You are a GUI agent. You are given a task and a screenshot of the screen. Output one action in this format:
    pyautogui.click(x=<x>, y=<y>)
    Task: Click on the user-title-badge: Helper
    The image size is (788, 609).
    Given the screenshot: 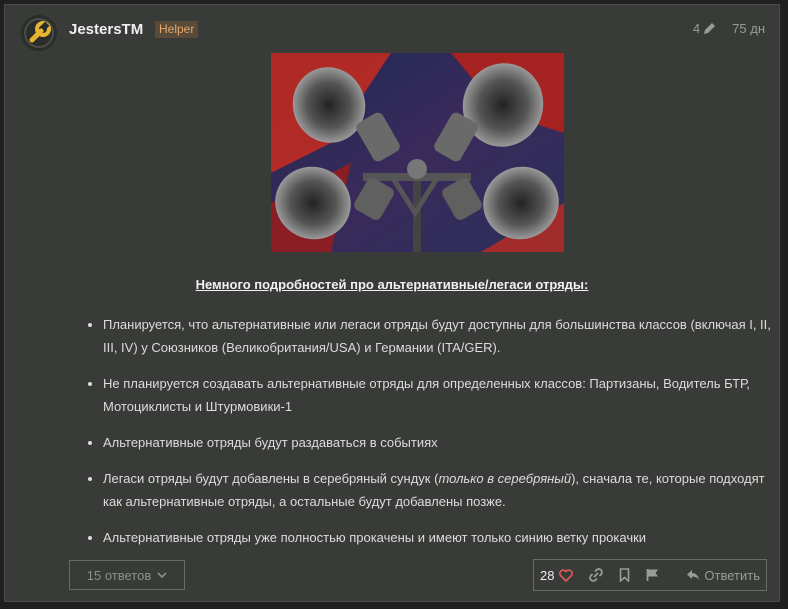 What is the action you would take?
    pyautogui.click(x=177, y=29)
    